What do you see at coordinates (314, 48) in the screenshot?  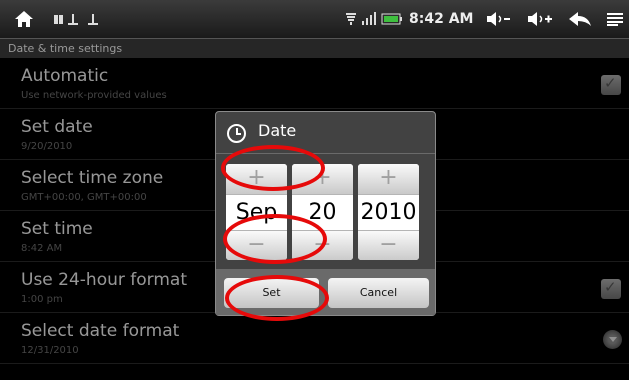 I see `breadcrumb: Date & time settings` at bounding box center [314, 48].